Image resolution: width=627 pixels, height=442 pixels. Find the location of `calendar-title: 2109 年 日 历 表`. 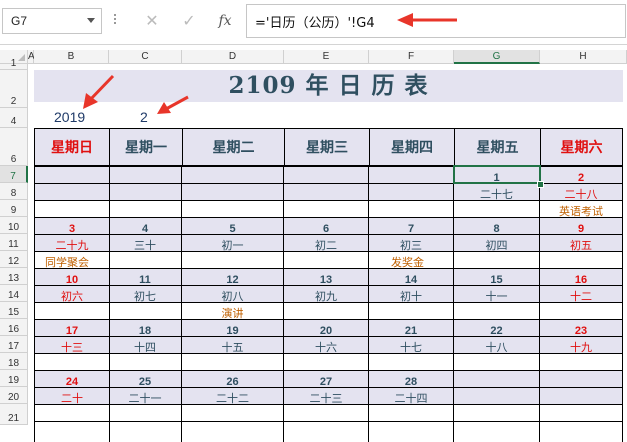

calendar-title: 2109 年 日 历 表 is located at coordinates (328, 86).